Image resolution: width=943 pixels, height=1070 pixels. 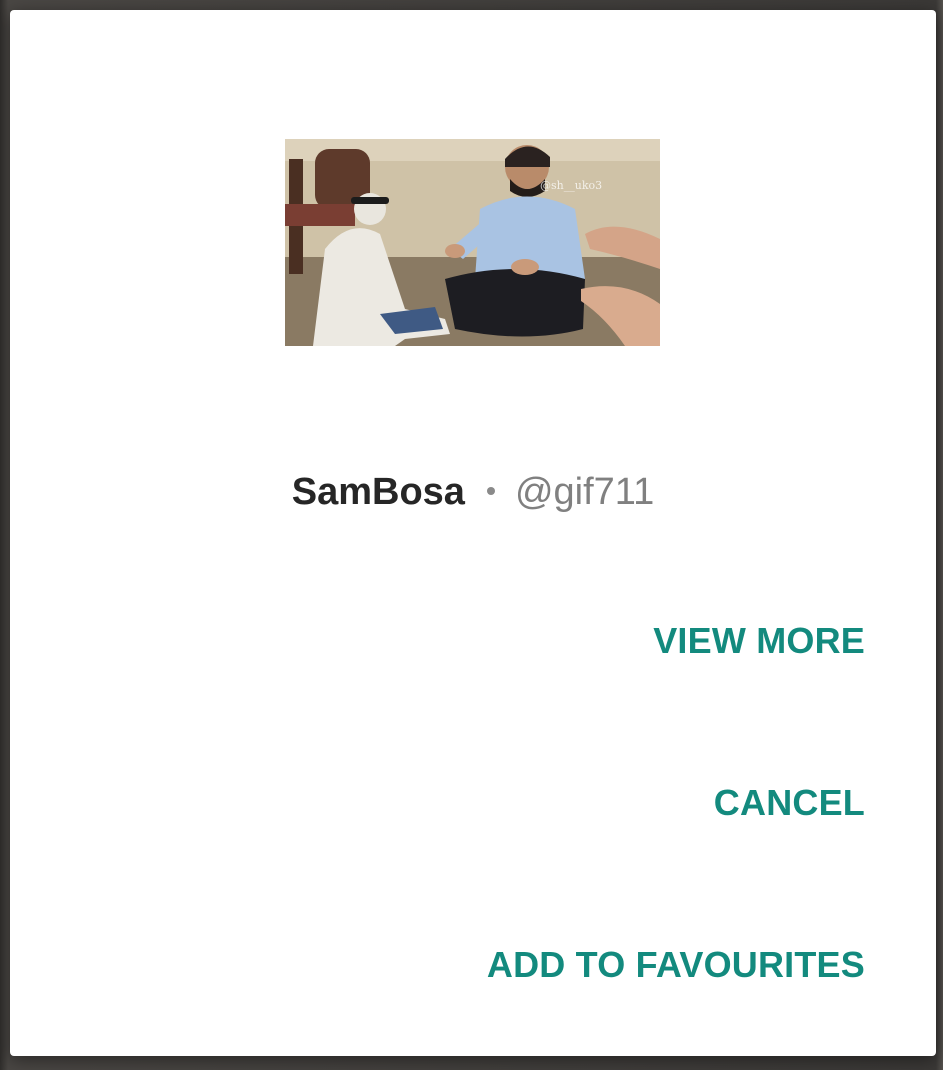 I want to click on gif-preview-image: @sh__uko3, so click(x=472, y=242).